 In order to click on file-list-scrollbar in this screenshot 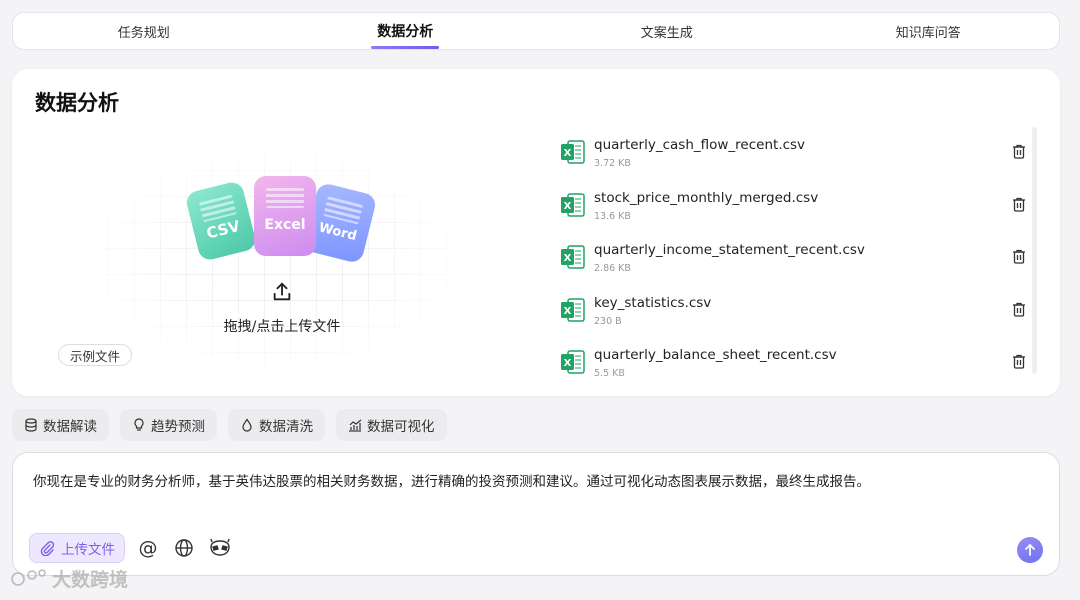, I will do `click(1034, 250)`.